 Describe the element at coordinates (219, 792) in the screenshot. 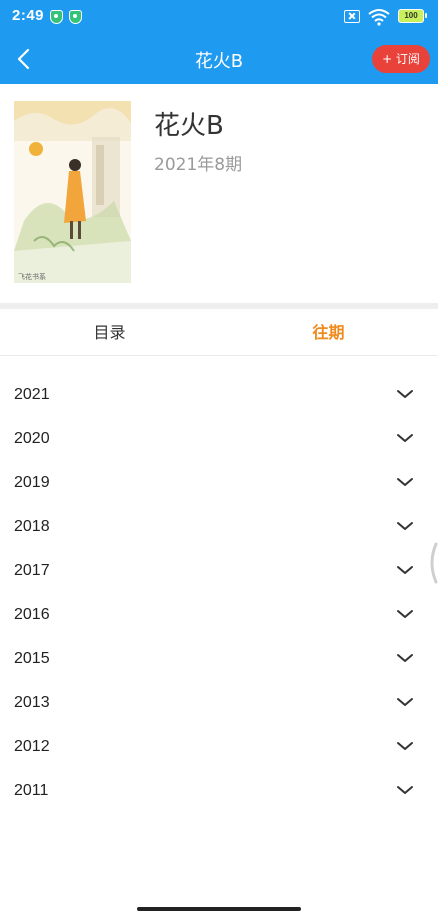

I see `year-row-2011: 2011` at that location.